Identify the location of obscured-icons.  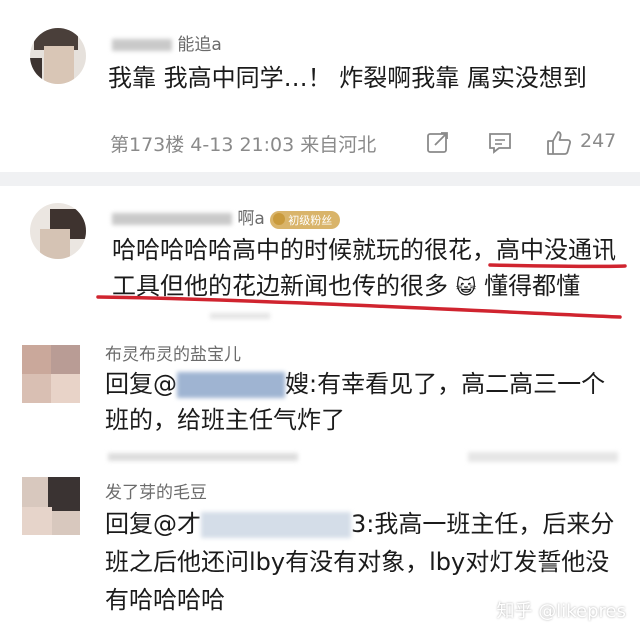
(543, 457).